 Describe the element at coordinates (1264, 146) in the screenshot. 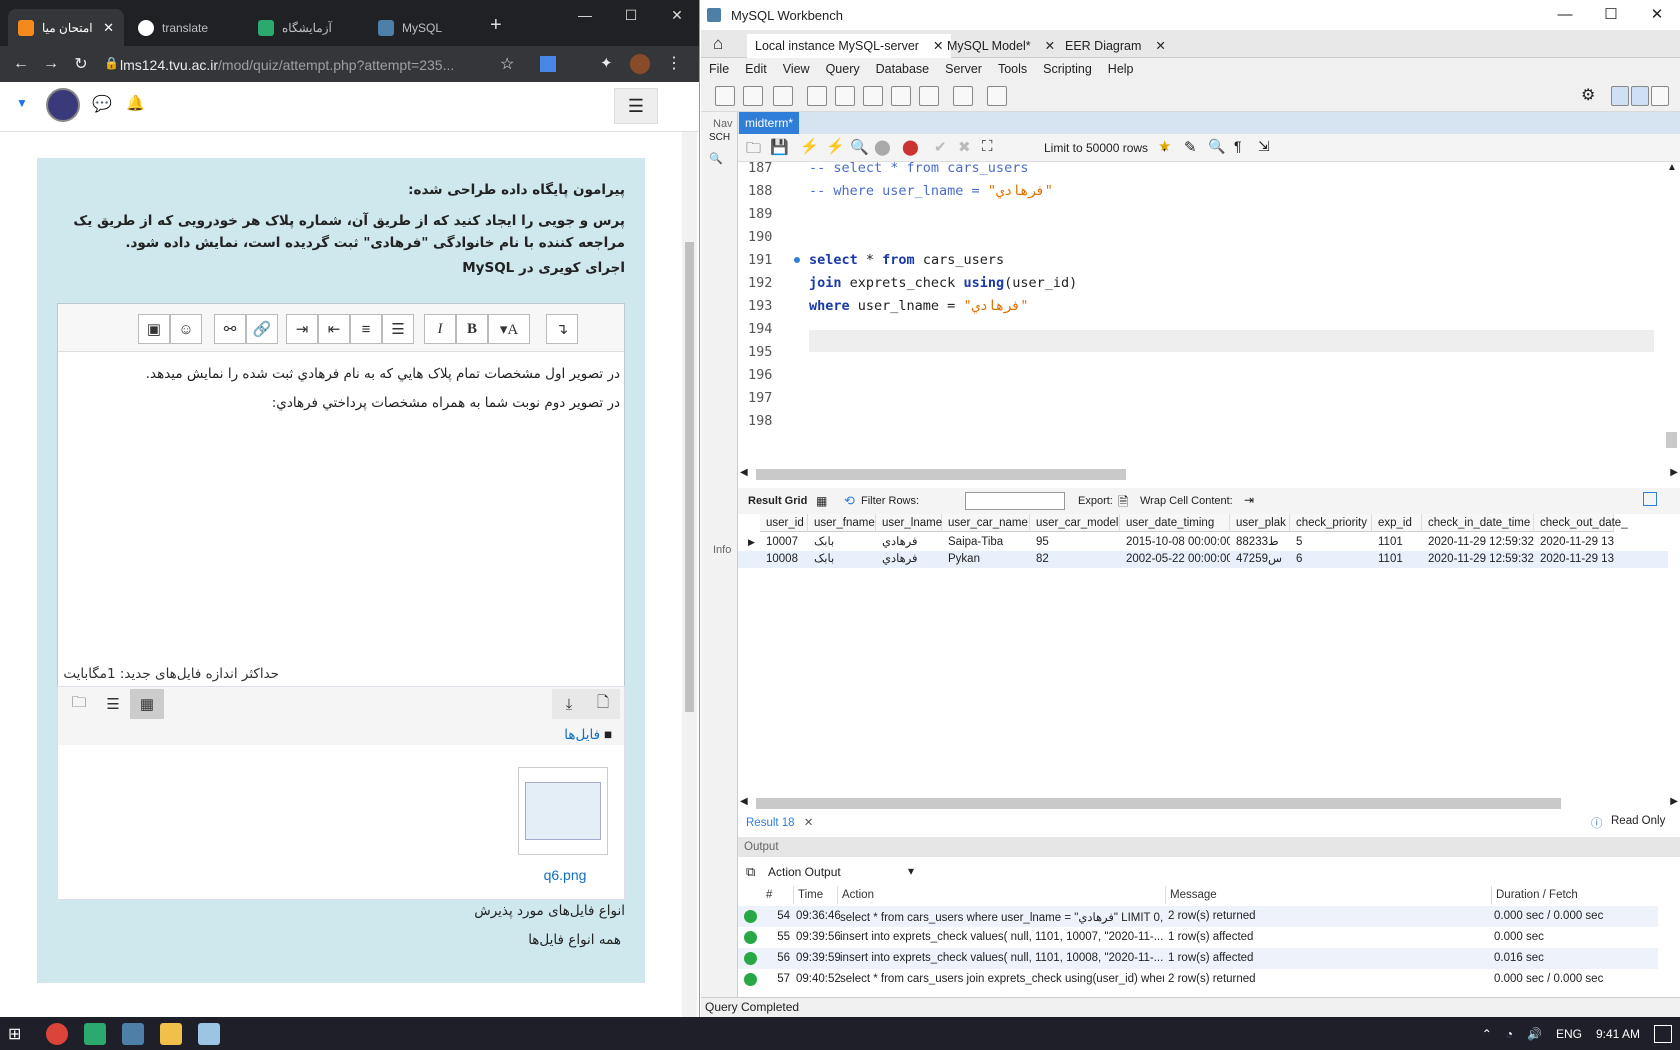

I see `wrap-lines-icon: ⇲` at that location.